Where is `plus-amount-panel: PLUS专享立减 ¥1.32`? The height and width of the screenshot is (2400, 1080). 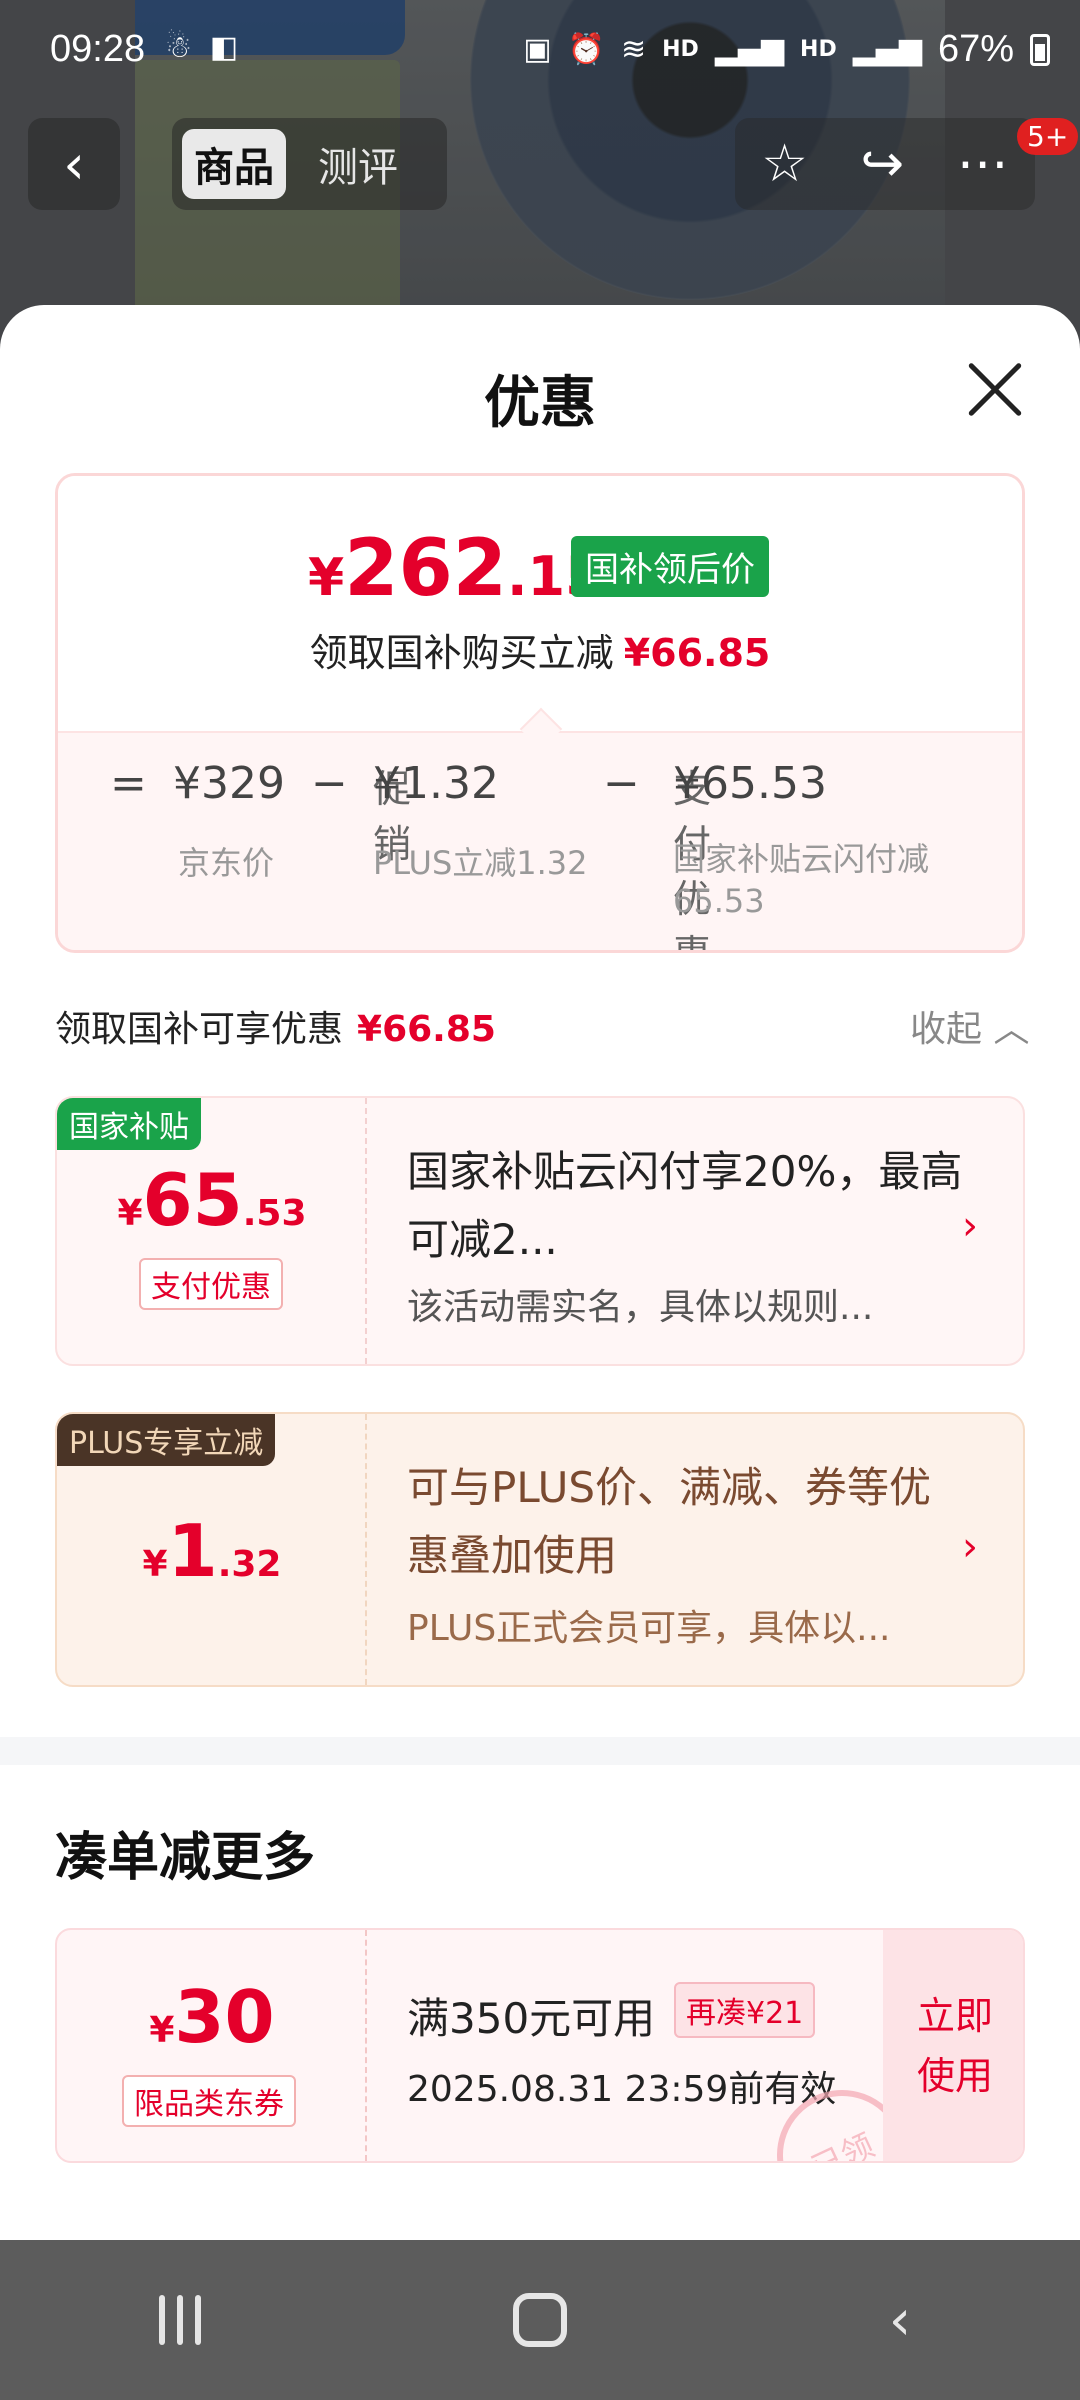
plus-amount-panel: PLUS专享立减 ¥1.32 is located at coordinates (212, 1549).